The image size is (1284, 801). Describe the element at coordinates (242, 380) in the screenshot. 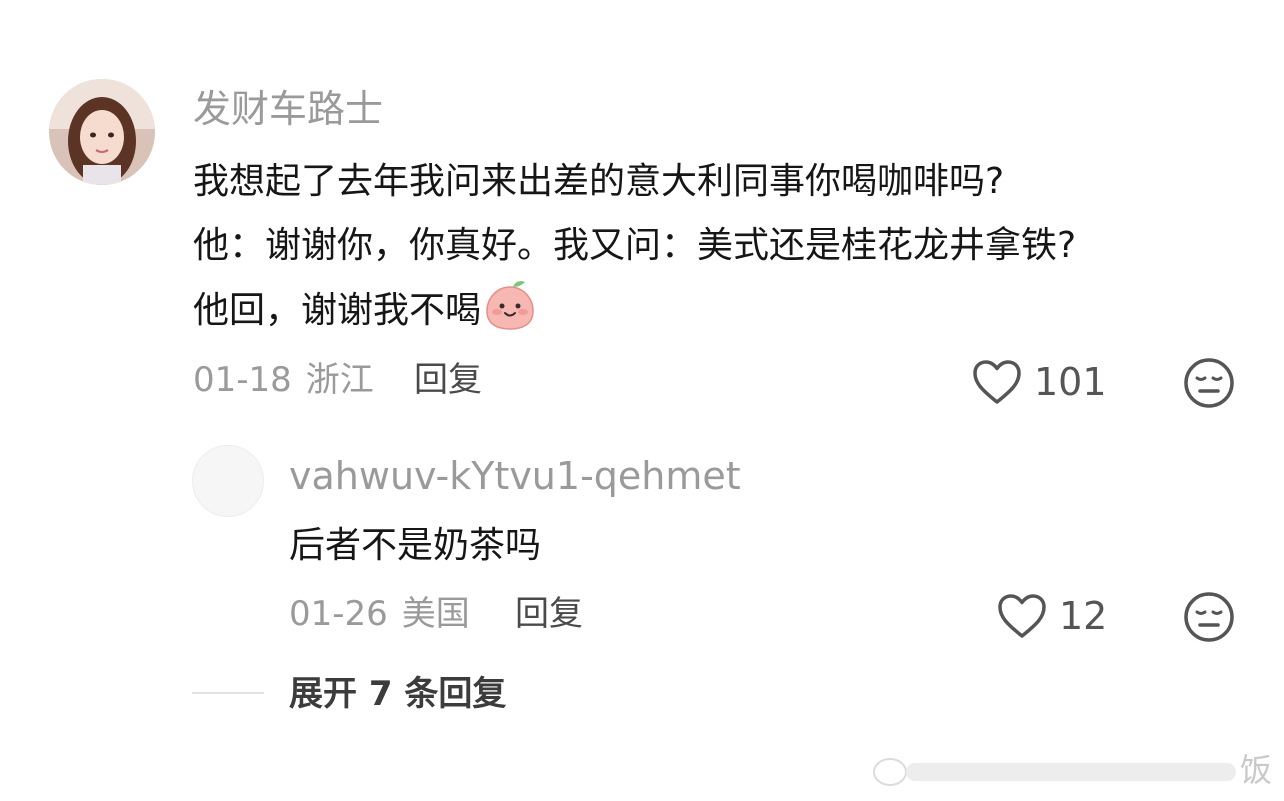

I see `comment-date: 01-18` at that location.